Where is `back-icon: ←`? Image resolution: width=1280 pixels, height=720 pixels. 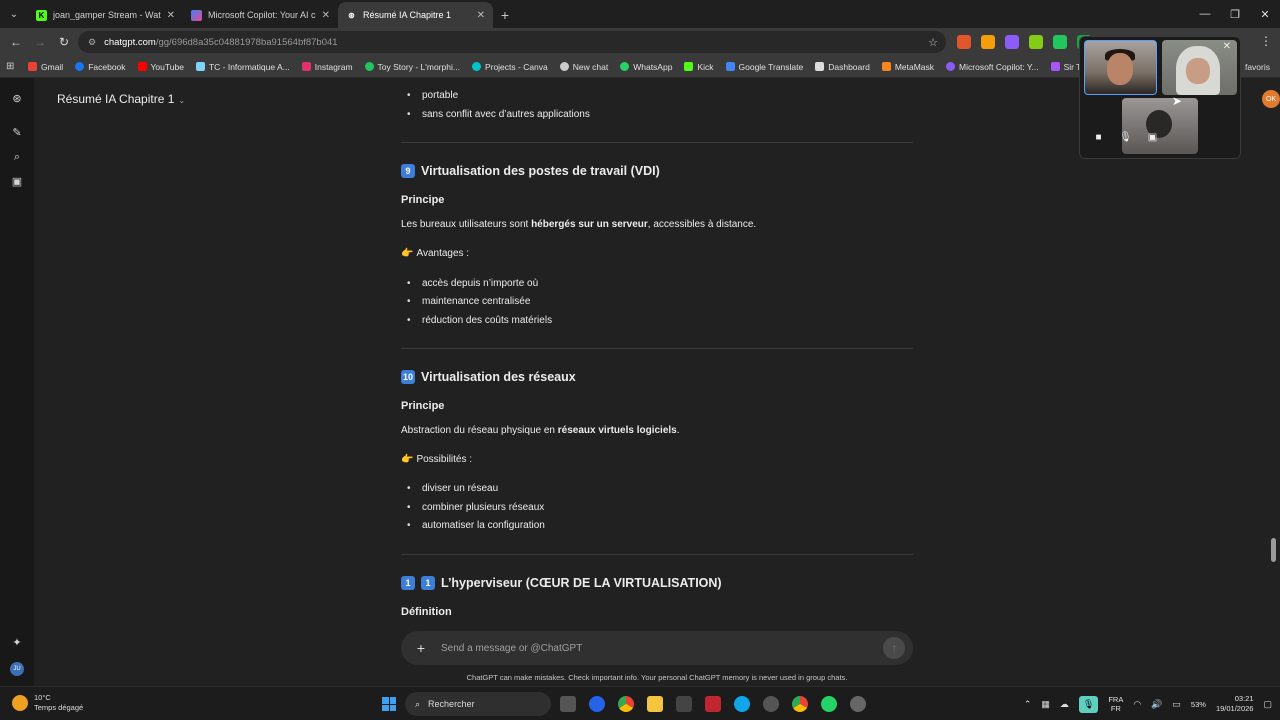
back-icon: ← is located at coordinates (16, 42).